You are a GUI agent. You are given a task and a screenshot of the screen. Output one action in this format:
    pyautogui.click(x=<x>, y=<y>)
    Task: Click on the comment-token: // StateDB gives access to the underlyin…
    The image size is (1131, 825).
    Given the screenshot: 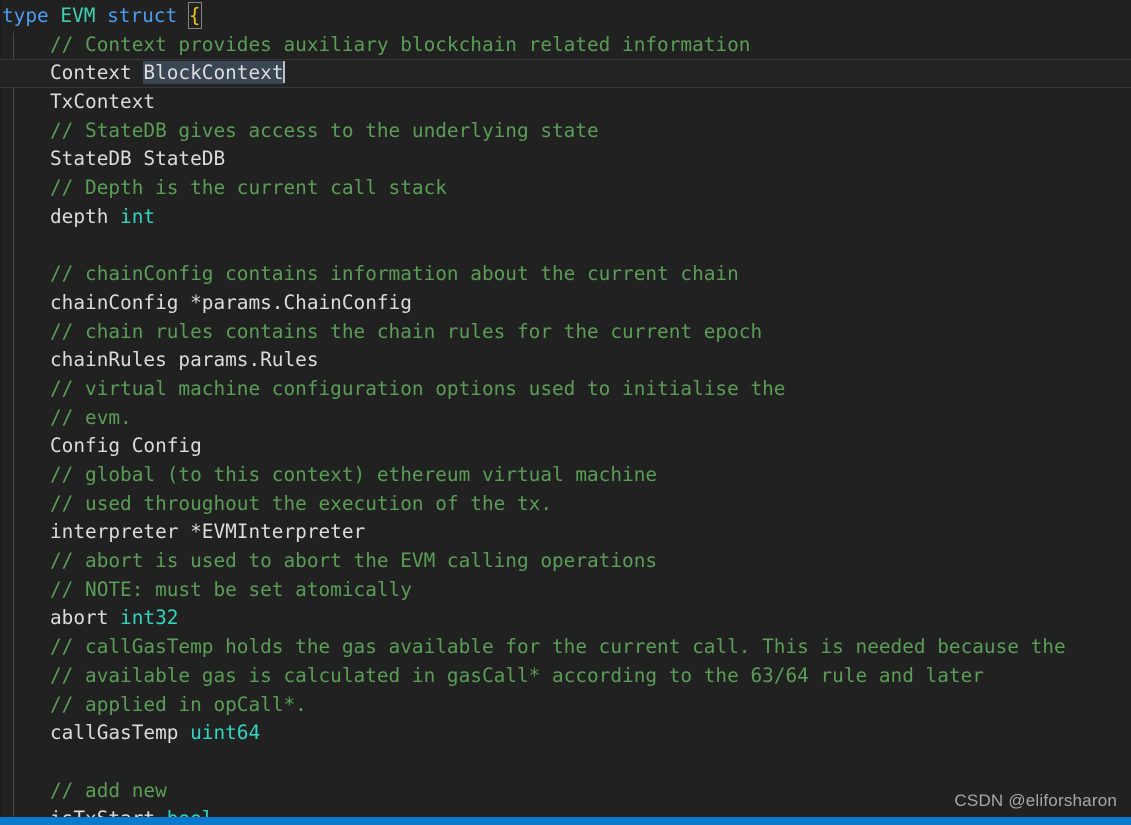 What is the action you would take?
    pyautogui.click(x=324, y=130)
    